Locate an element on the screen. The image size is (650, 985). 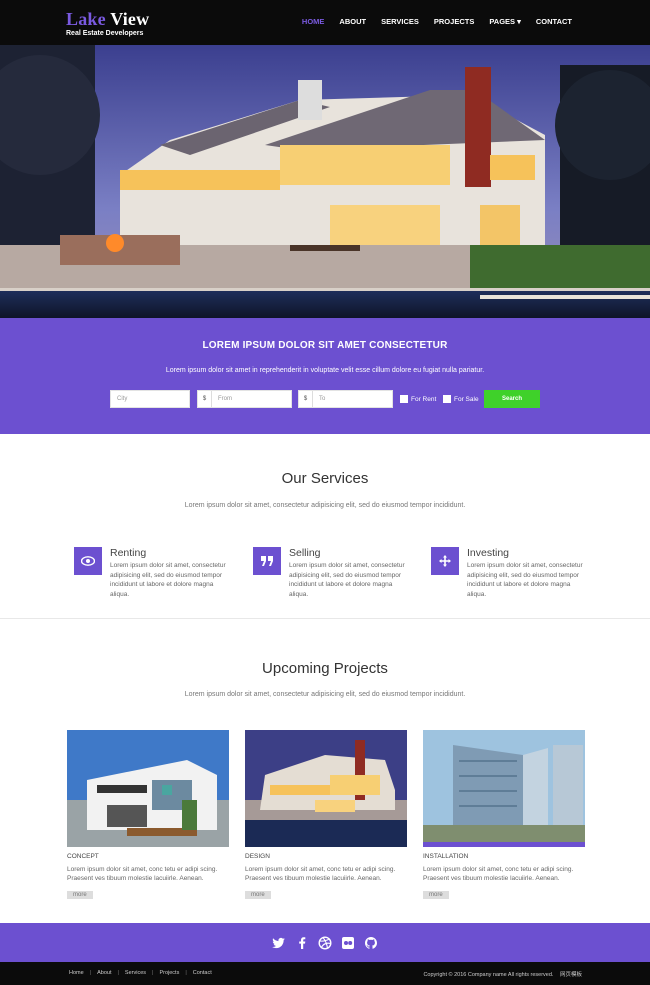
nav-pages-dropdown: PAGES ▾ is located at coordinates (505, 21).